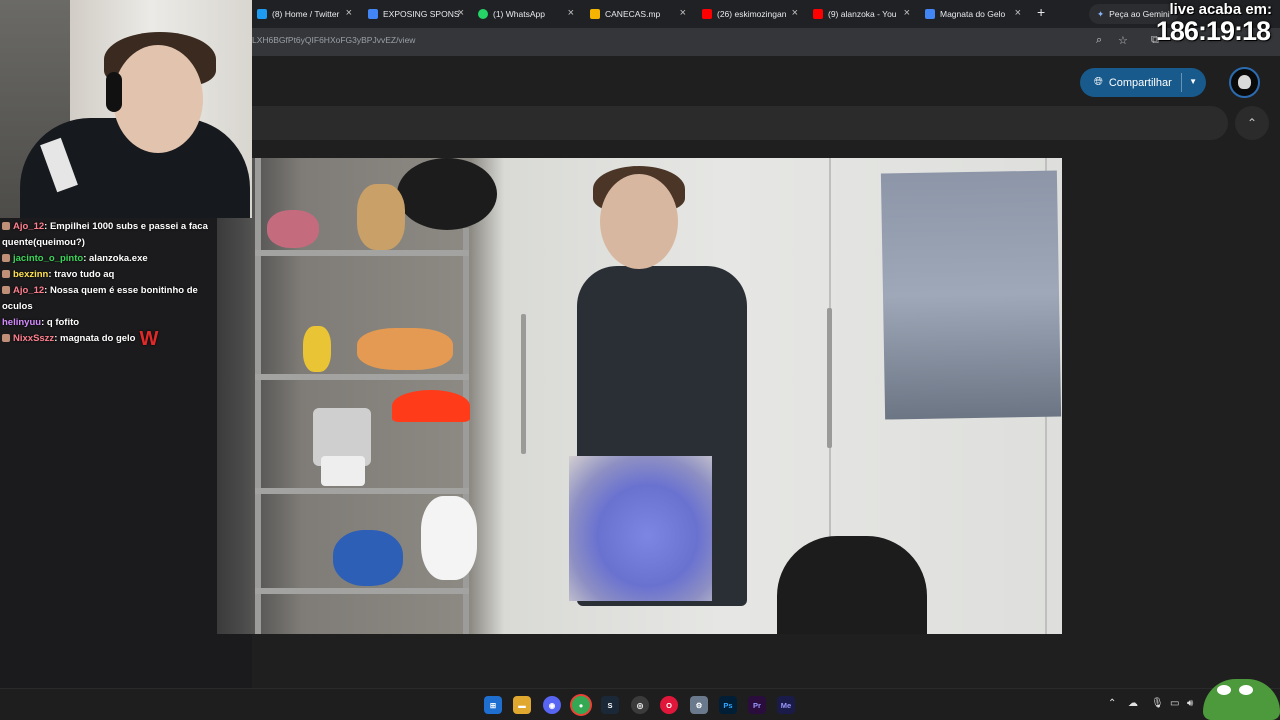 The width and height of the screenshot is (1280, 720). What do you see at coordinates (1133, 703) in the screenshot?
I see `cloud-icon: ☁` at bounding box center [1133, 703].